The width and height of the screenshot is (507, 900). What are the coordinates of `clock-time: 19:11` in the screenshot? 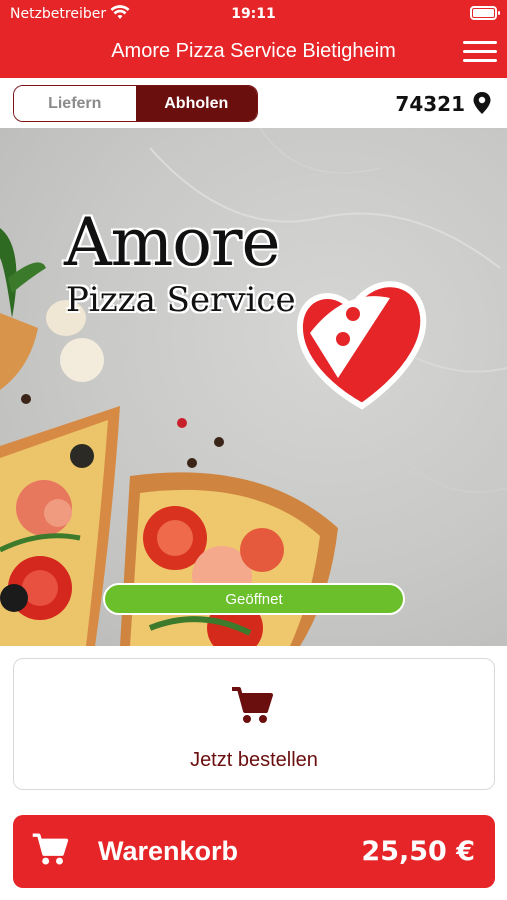 It's located at (253, 14).